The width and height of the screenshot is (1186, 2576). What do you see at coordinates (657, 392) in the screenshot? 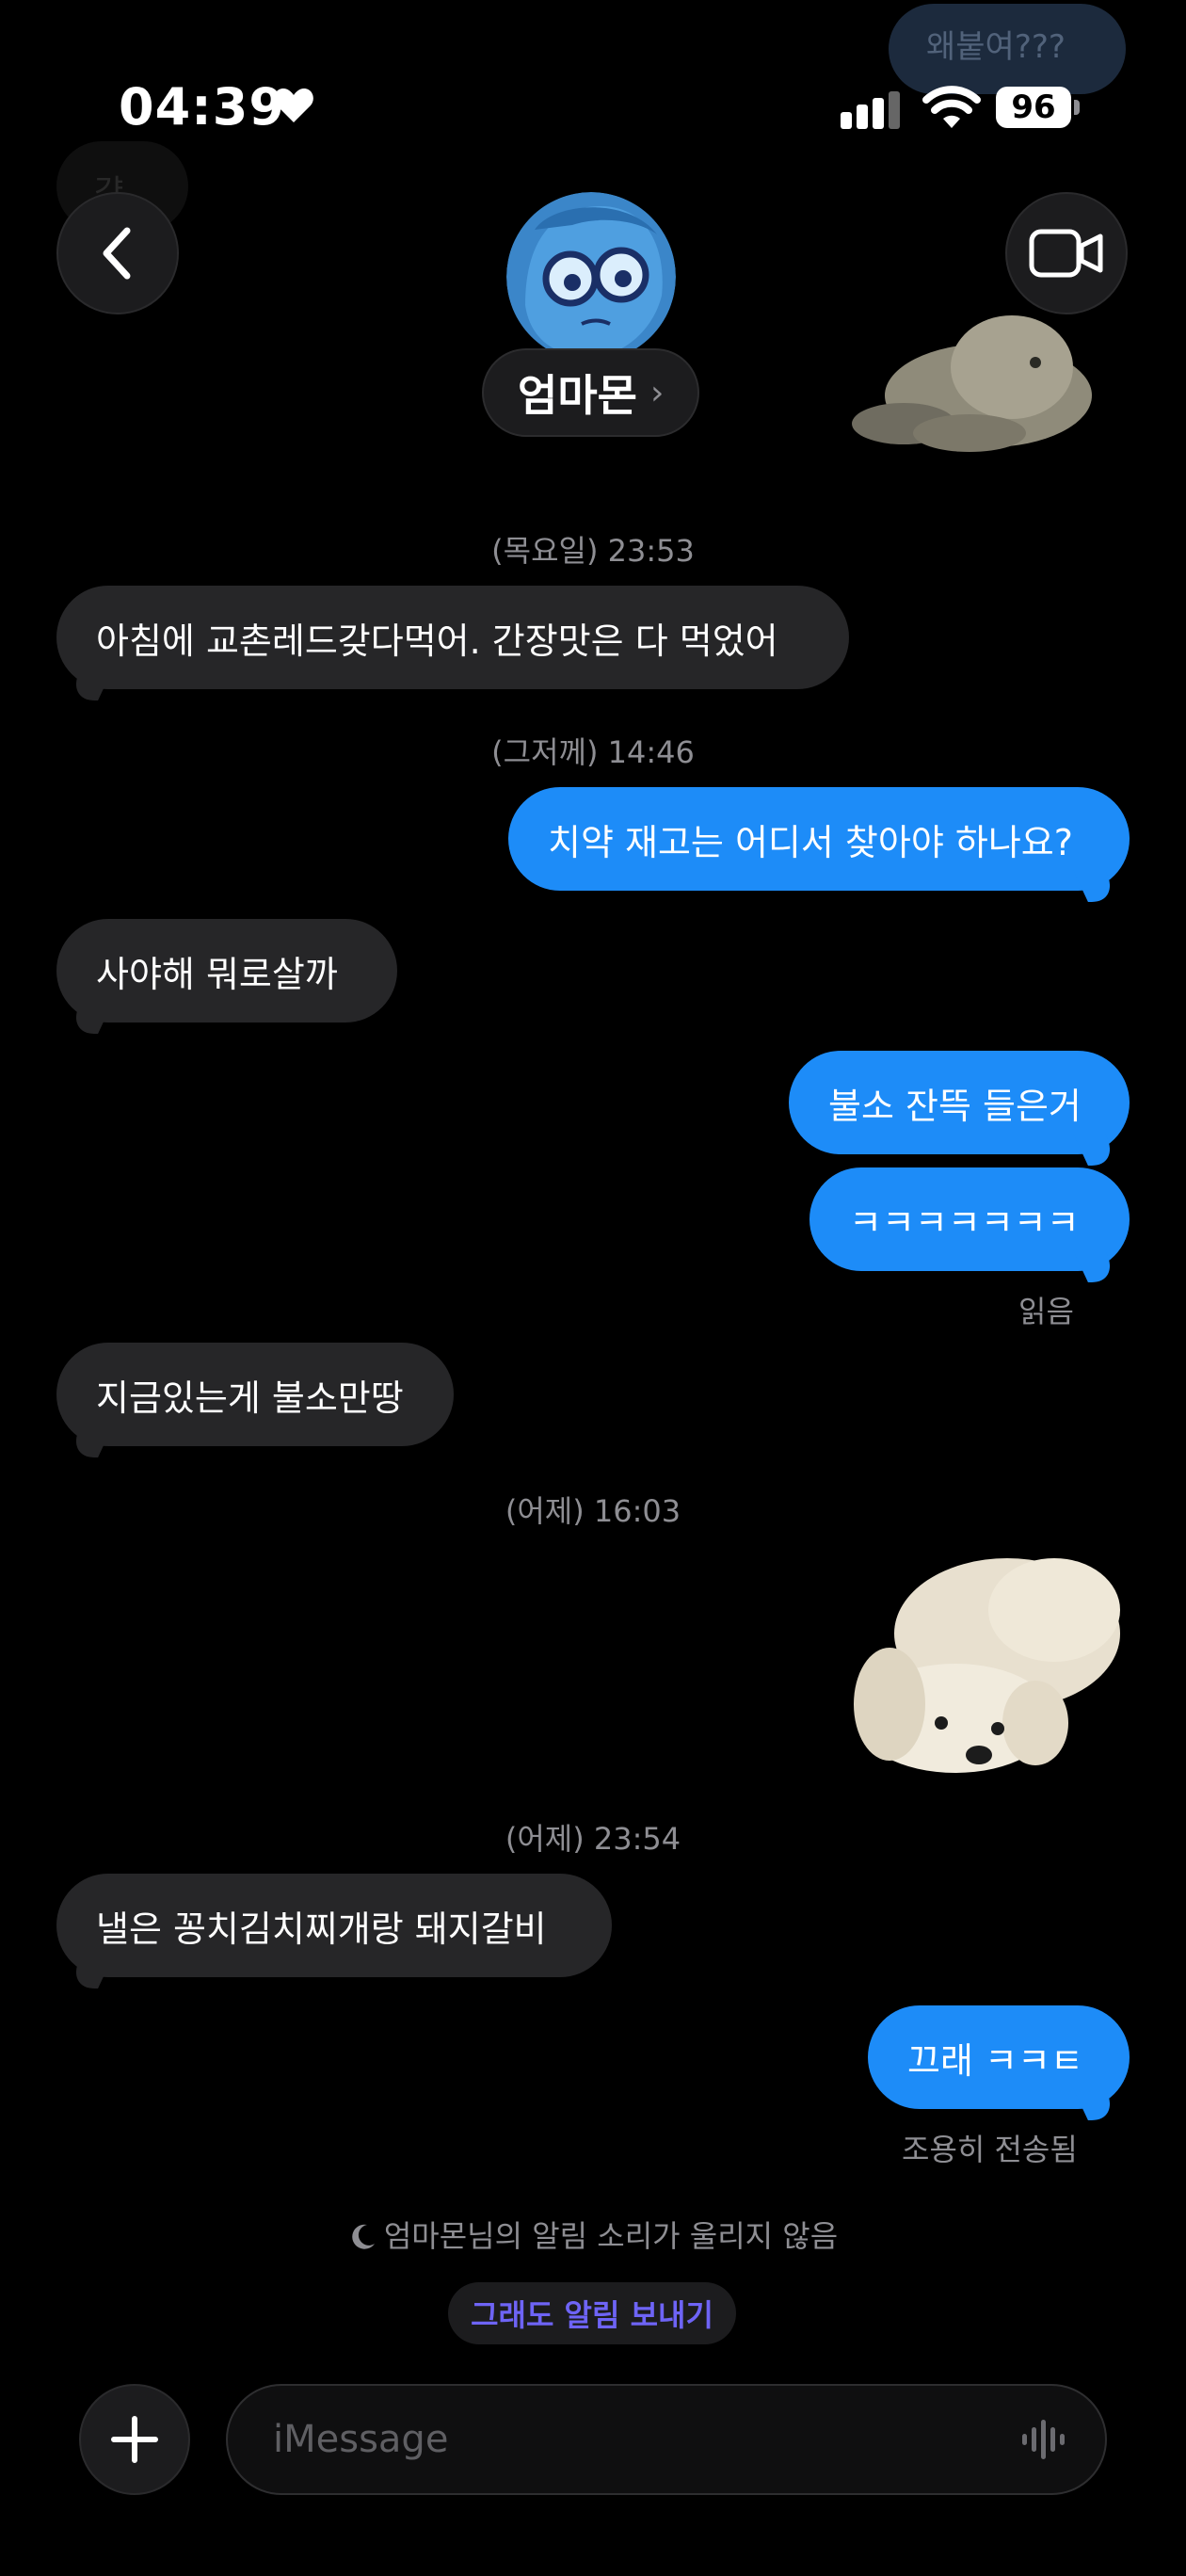
I see `chevron-right-icon: ›` at bounding box center [657, 392].